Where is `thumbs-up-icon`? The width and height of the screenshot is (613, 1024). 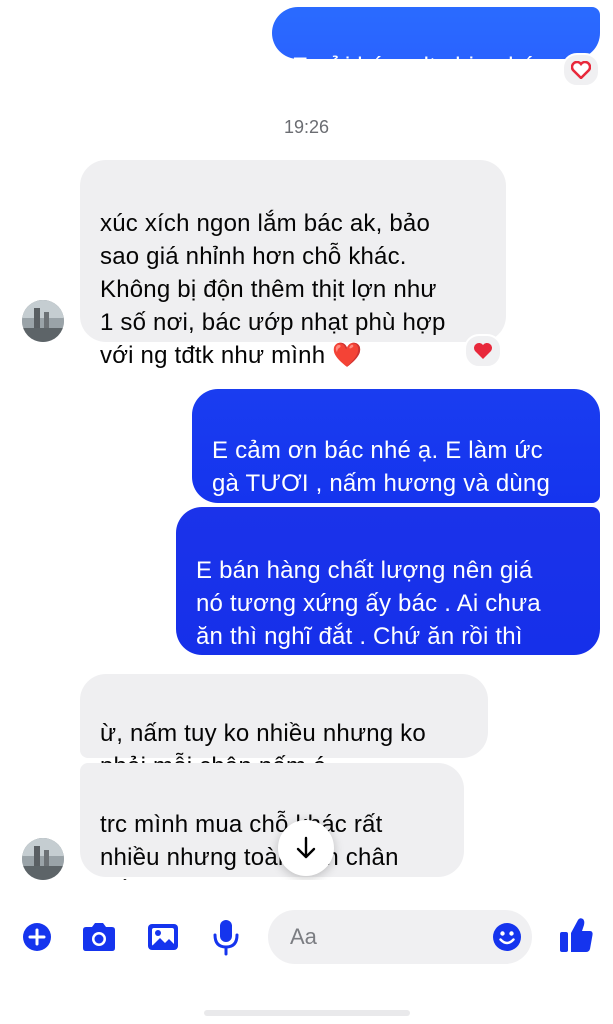 thumbs-up-icon is located at coordinates (576, 935).